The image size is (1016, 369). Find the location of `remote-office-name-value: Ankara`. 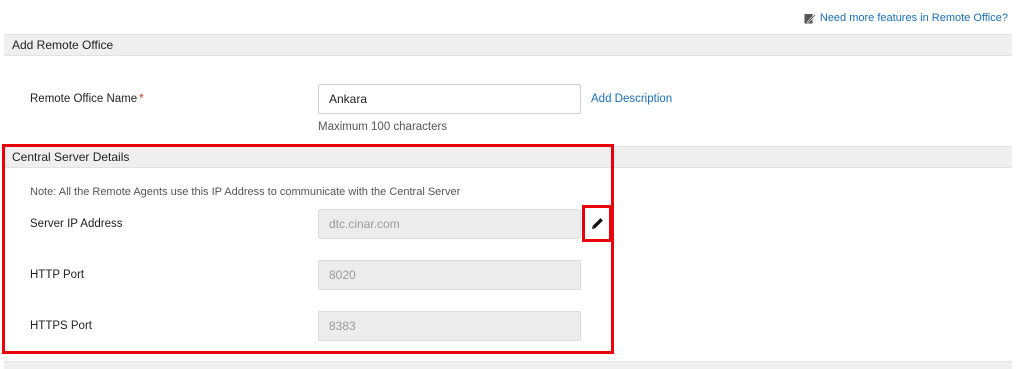

remote-office-name-value: Ankara is located at coordinates (348, 99).